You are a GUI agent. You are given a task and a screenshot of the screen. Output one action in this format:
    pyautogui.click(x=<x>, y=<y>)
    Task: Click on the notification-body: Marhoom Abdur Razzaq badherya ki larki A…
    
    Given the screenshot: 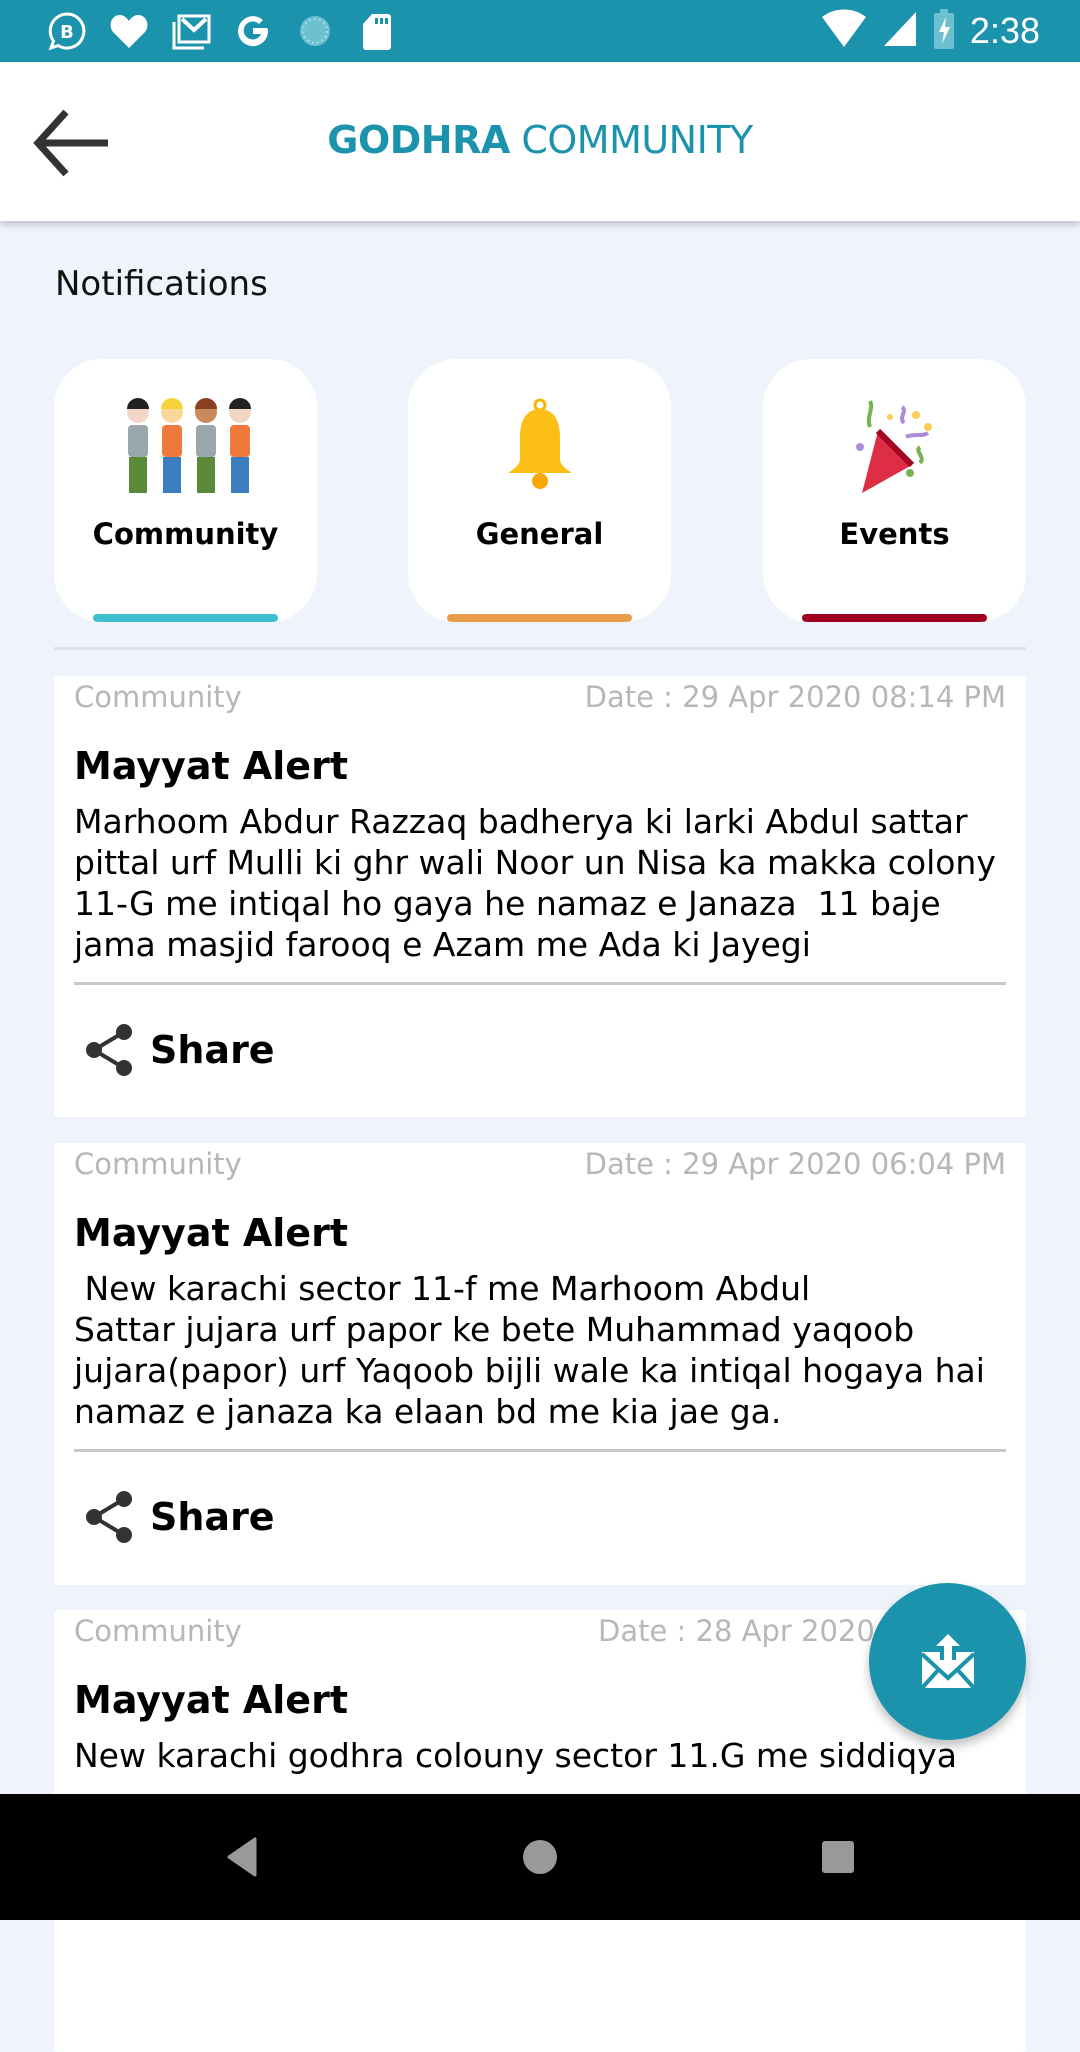 What is the action you would take?
    pyautogui.click(x=540, y=883)
    